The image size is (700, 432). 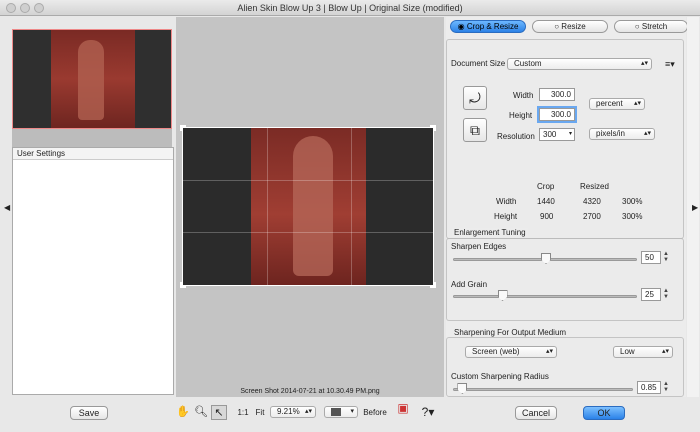 I want to click on height-label: Height, so click(x=521, y=115).